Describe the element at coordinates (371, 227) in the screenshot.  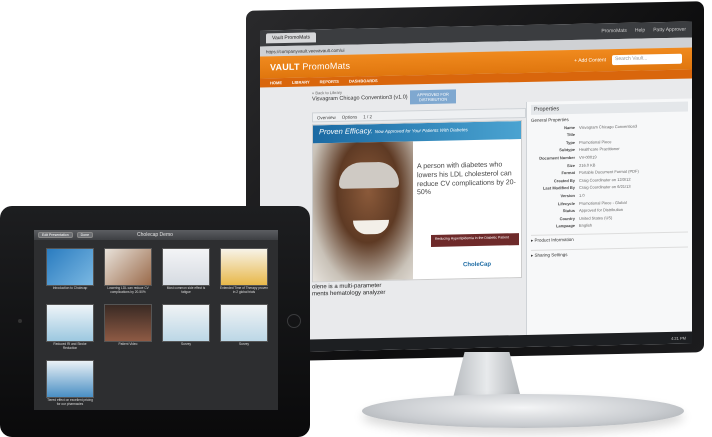
I see `photo-smile` at that location.